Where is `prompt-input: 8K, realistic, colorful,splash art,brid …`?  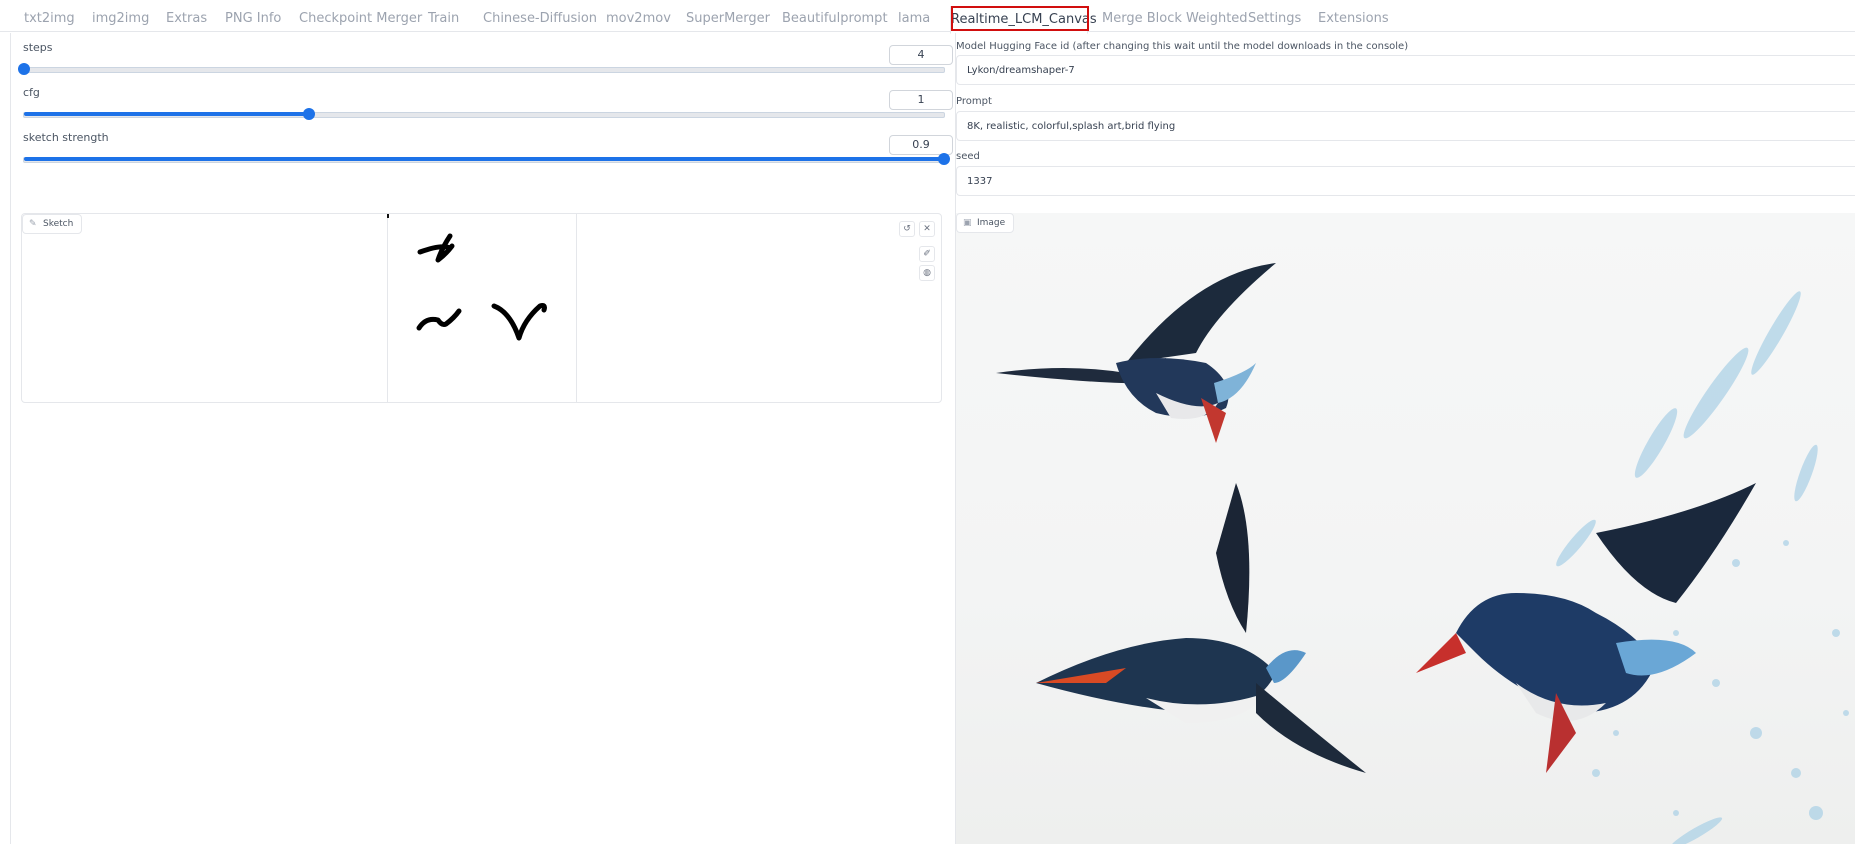
prompt-input: 8K, realistic, colorful,splash art,brid … is located at coordinates (1405, 126).